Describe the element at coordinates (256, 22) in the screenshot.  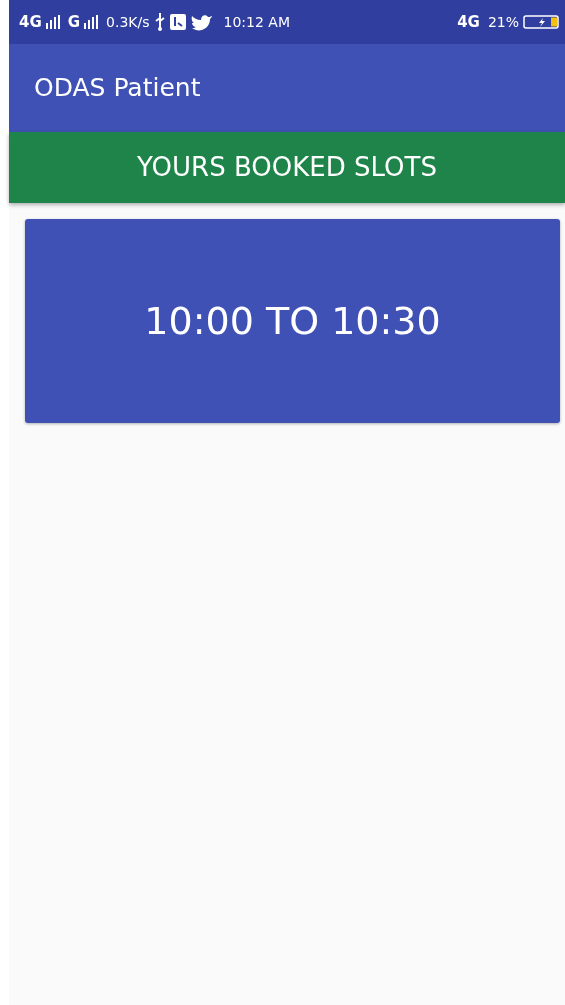
I see `clock: 10:12 AM` at that location.